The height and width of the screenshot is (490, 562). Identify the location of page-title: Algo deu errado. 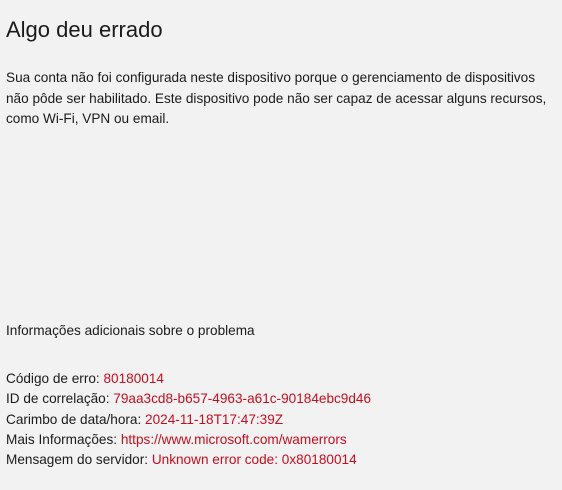
(84, 29).